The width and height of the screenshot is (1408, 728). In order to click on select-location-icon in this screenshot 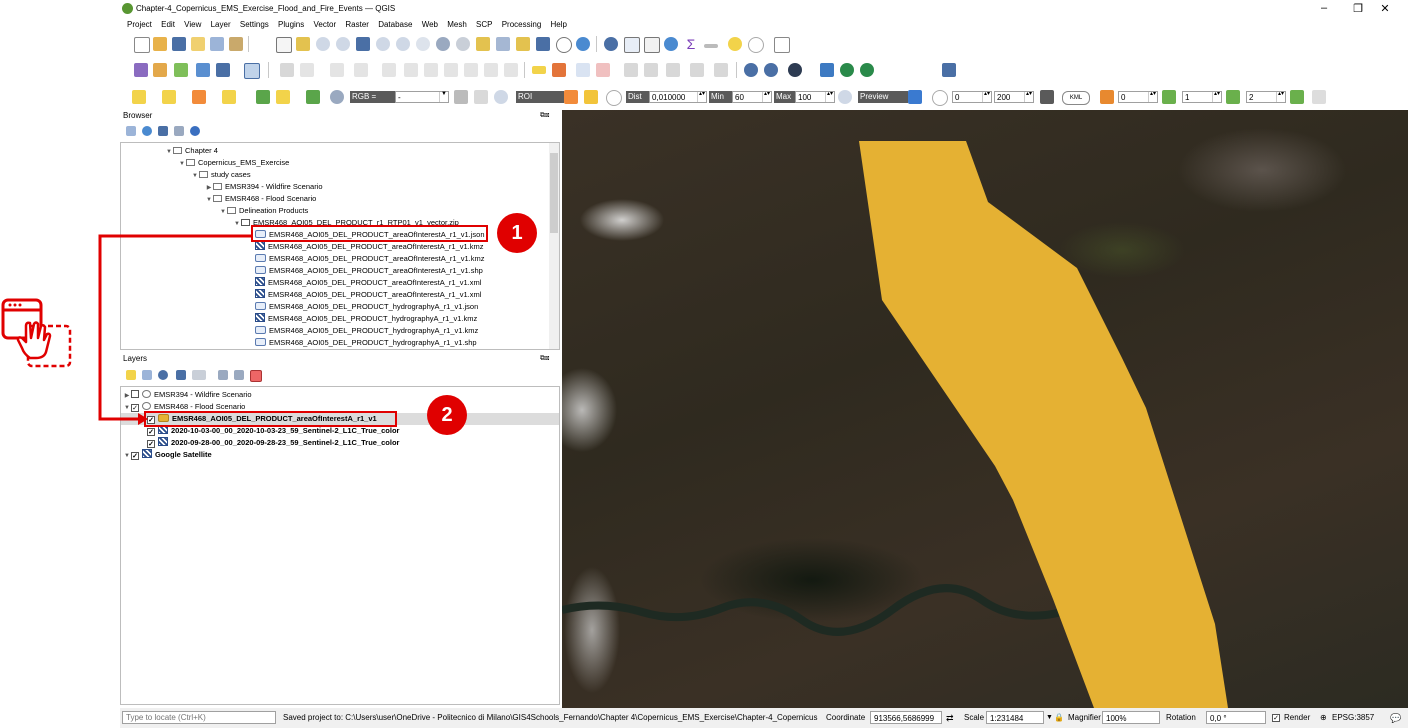, I will do `click(229, 97)`.